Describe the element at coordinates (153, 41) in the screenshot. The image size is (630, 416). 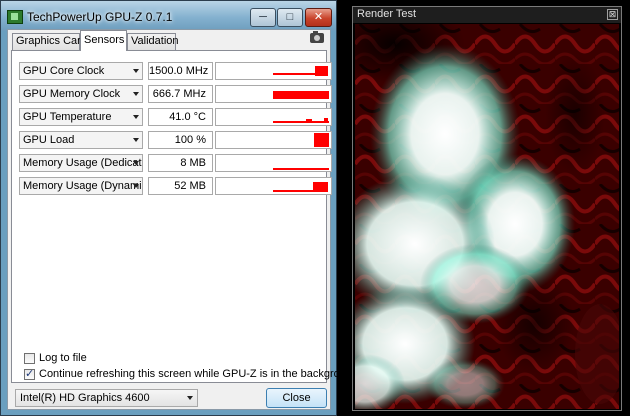
I see `tab-validation: Validation` at that location.